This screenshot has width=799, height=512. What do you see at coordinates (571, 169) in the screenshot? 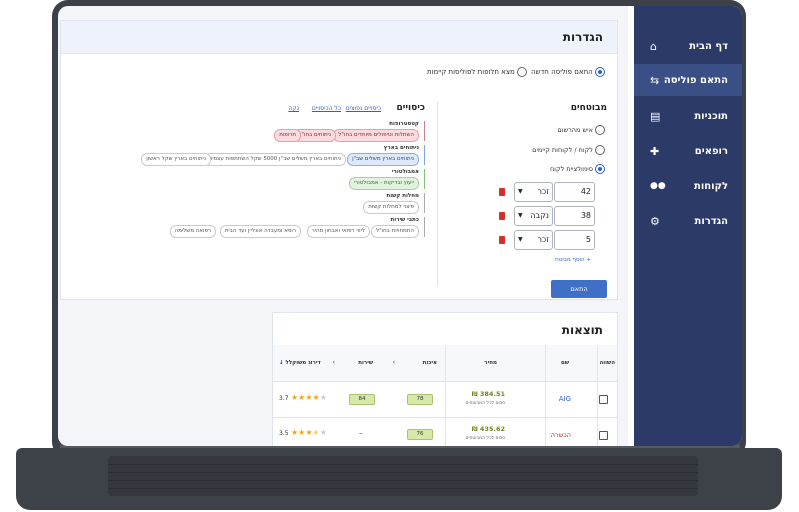
I see `insured-option-3-label: סימולציית לקוח` at bounding box center [571, 169].